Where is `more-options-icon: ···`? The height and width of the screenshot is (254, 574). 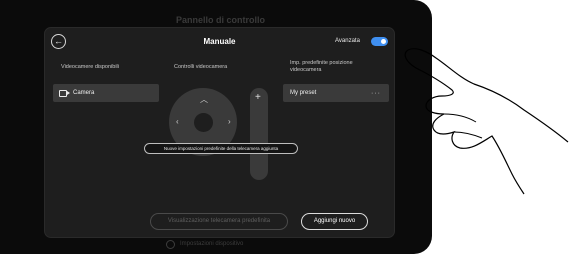
more-options-icon: ··· is located at coordinates (376, 93).